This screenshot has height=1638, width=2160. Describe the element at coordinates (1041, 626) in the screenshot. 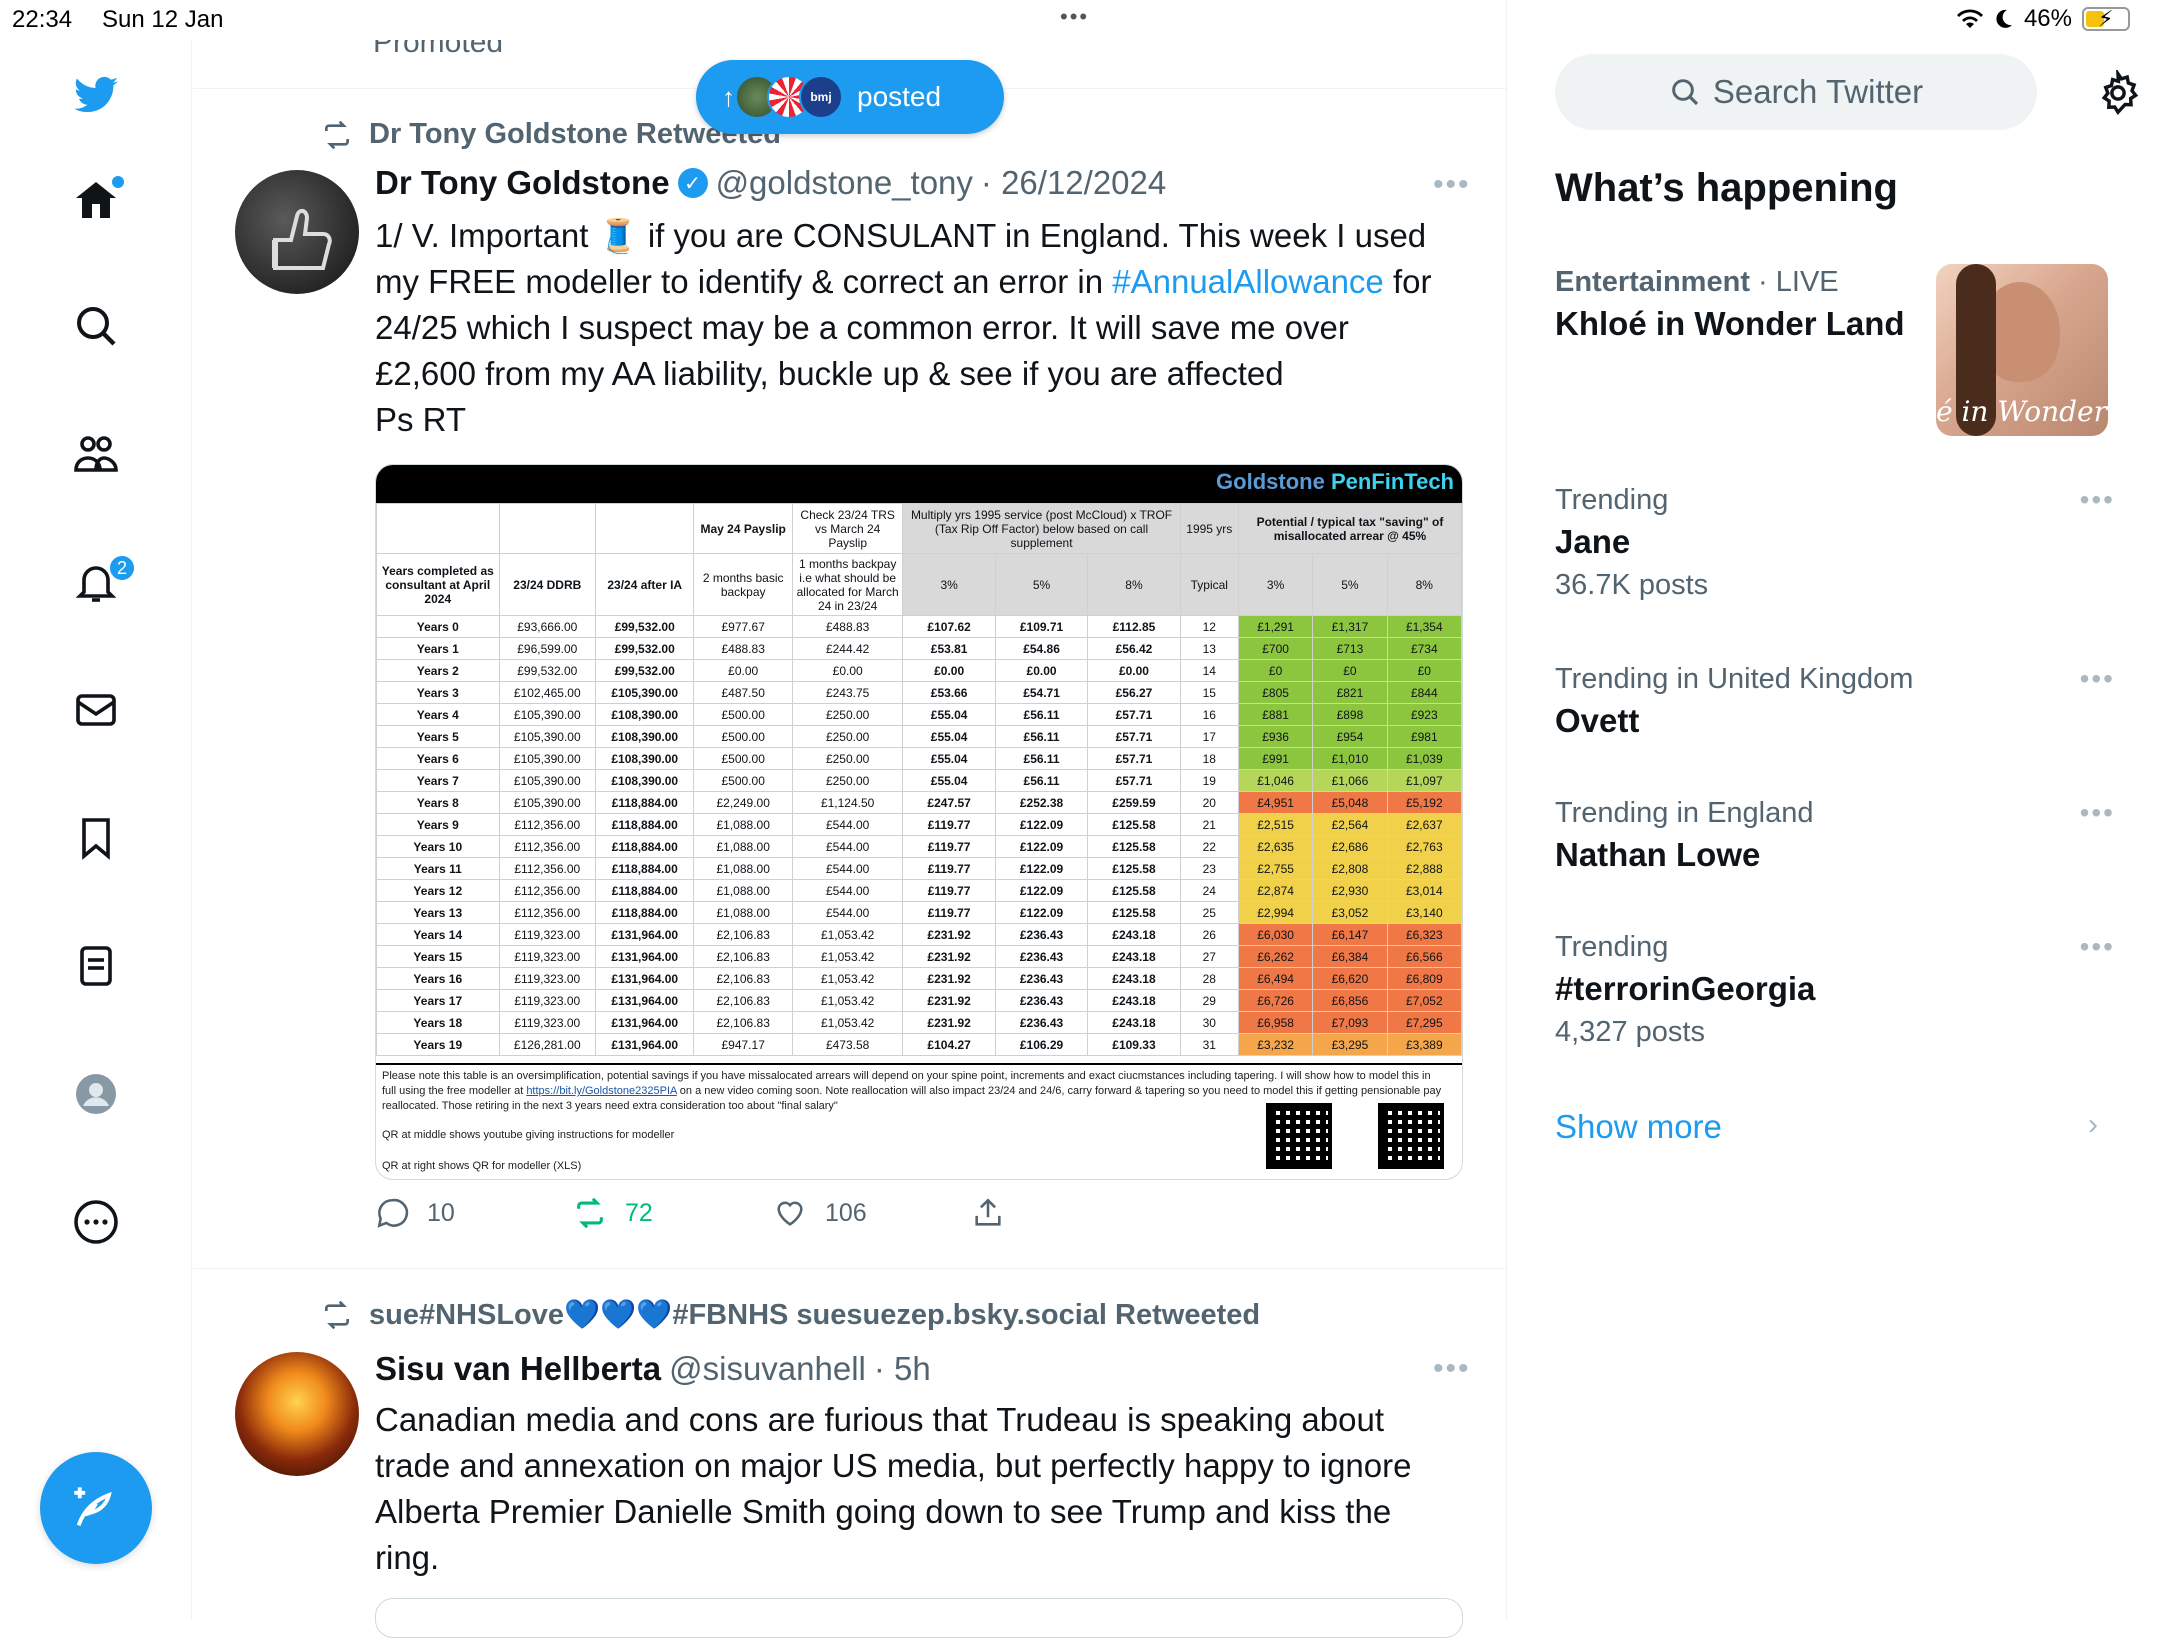

I see `table-cell: £109.71` at that location.